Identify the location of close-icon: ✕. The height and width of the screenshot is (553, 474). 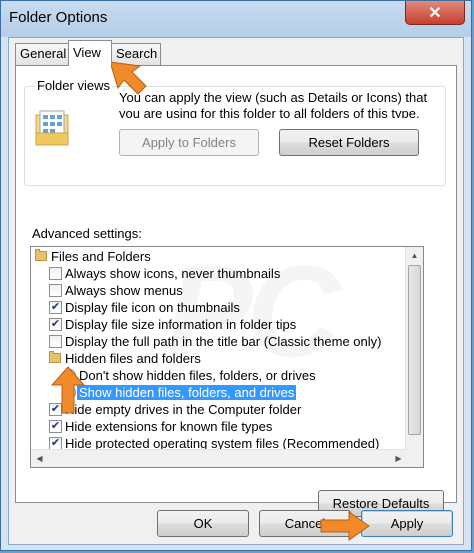
(435, 13).